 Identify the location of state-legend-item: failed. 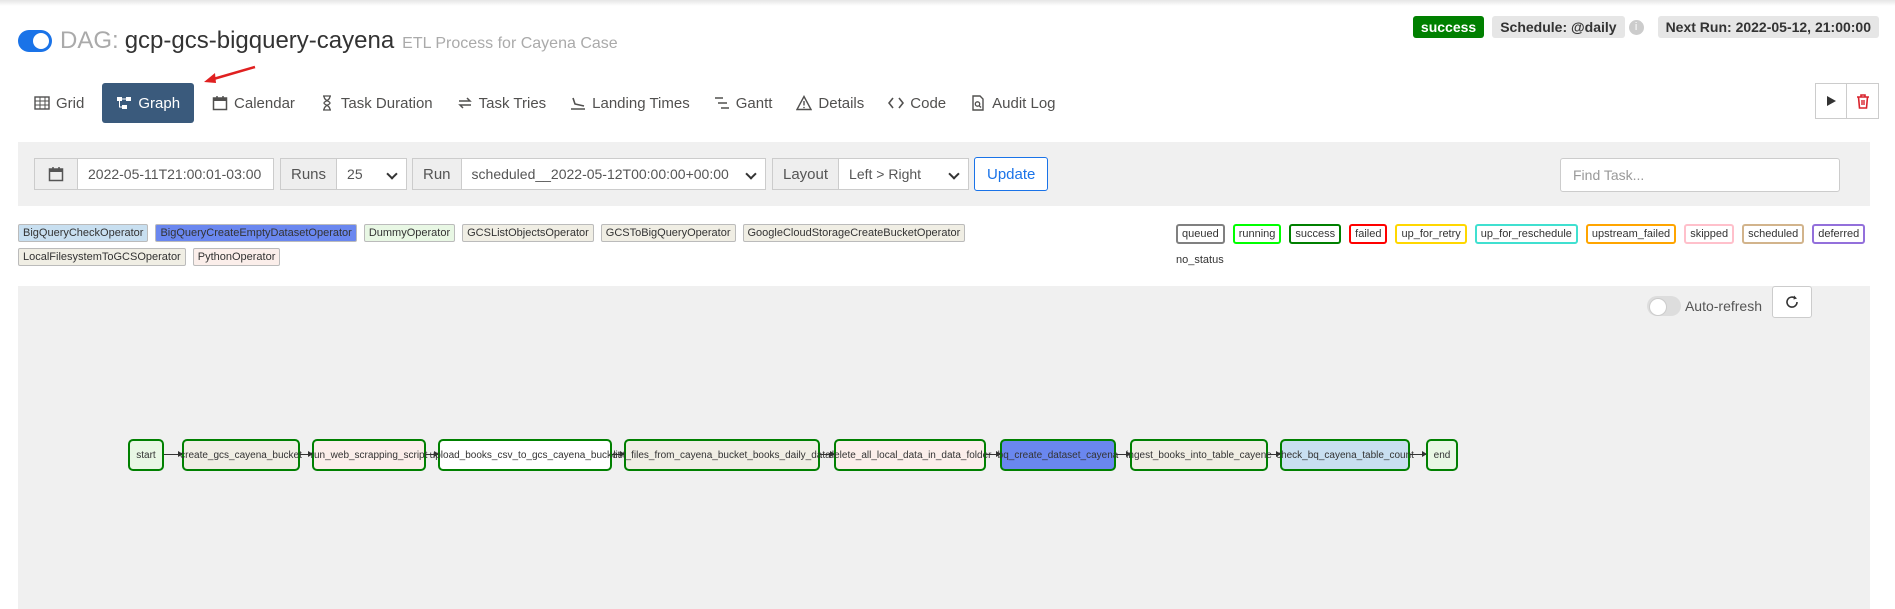
(1368, 234).